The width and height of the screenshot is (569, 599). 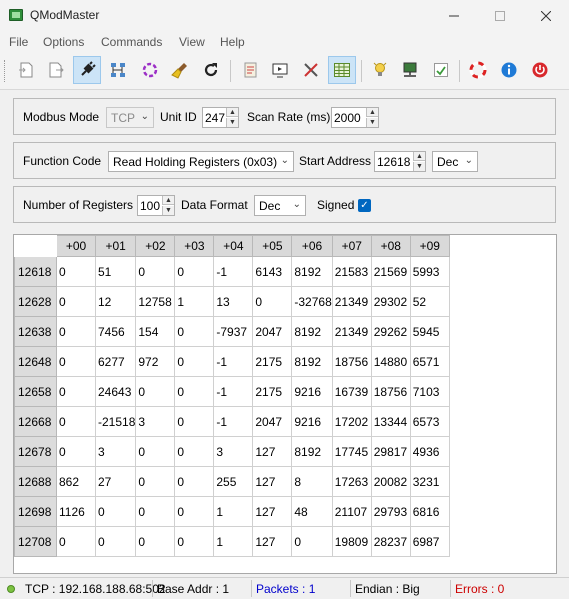 I want to click on monitor-button, so click(x=410, y=70).